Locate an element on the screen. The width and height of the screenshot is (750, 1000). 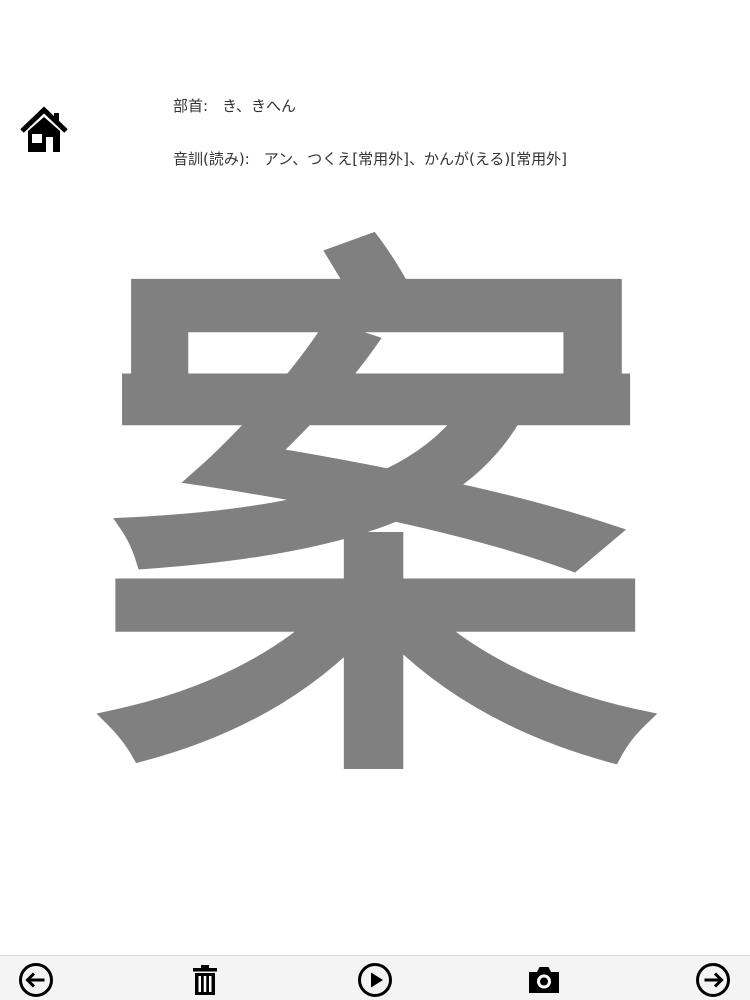
delete-button is located at coordinates (205, 980).